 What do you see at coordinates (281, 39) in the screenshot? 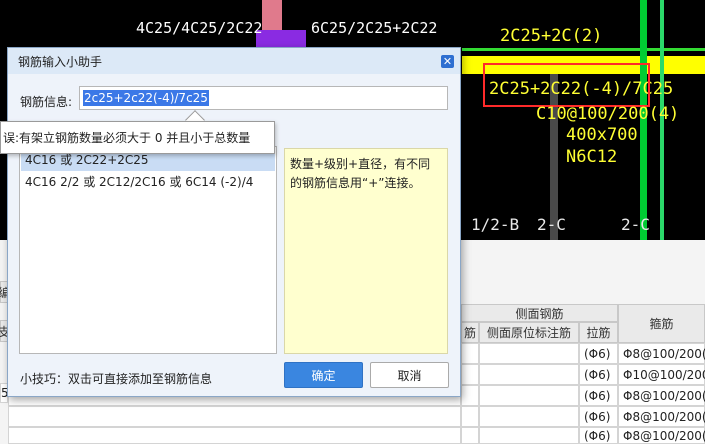
I see `cad-purple-block` at bounding box center [281, 39].